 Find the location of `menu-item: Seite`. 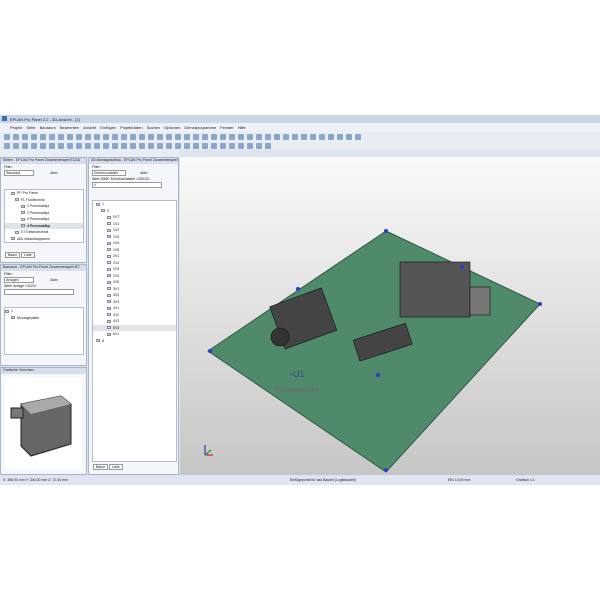

menu-item: Seite is located at coordinates (30, 127).